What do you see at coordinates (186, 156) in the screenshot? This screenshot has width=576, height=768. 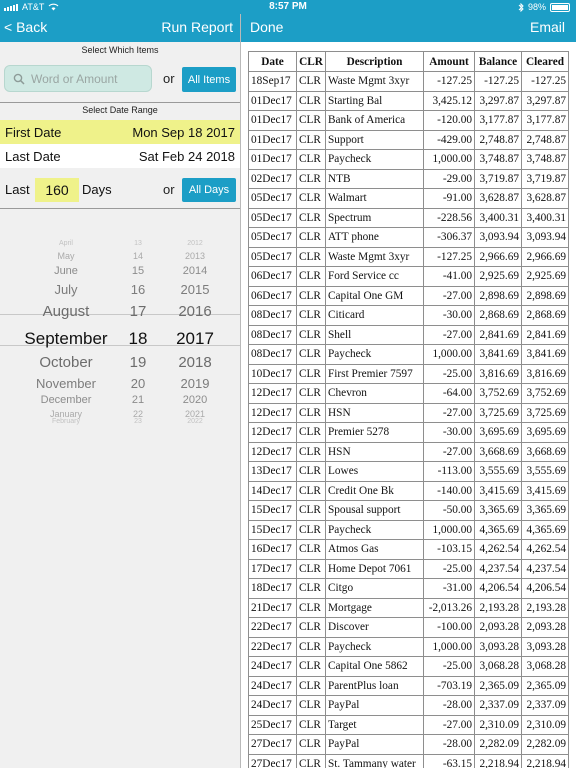 I see `last-date-value: Sat Feb 24 2018` at bounding box center [186, 156].